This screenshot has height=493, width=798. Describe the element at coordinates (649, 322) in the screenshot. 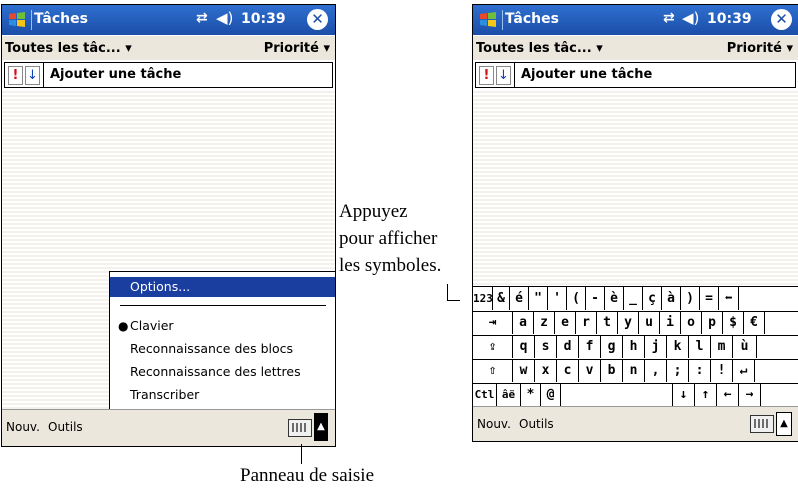

I see `keyboard-key: u` at that location.